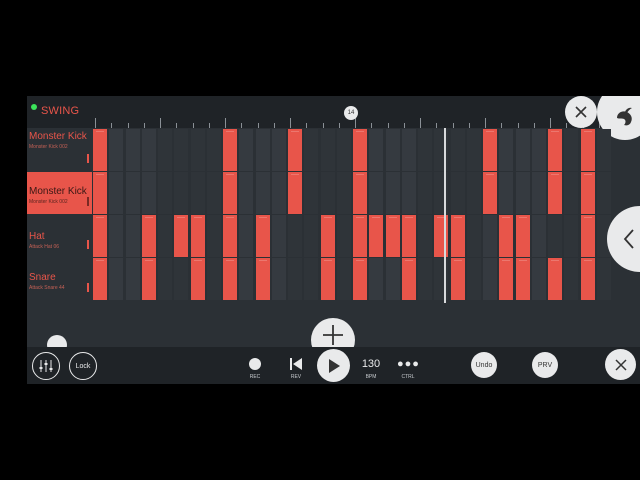 The image size is (640, 480). Describe the element at coordinates (371, 364) in the screenshot. I see `tempo-display: 130` at that location.